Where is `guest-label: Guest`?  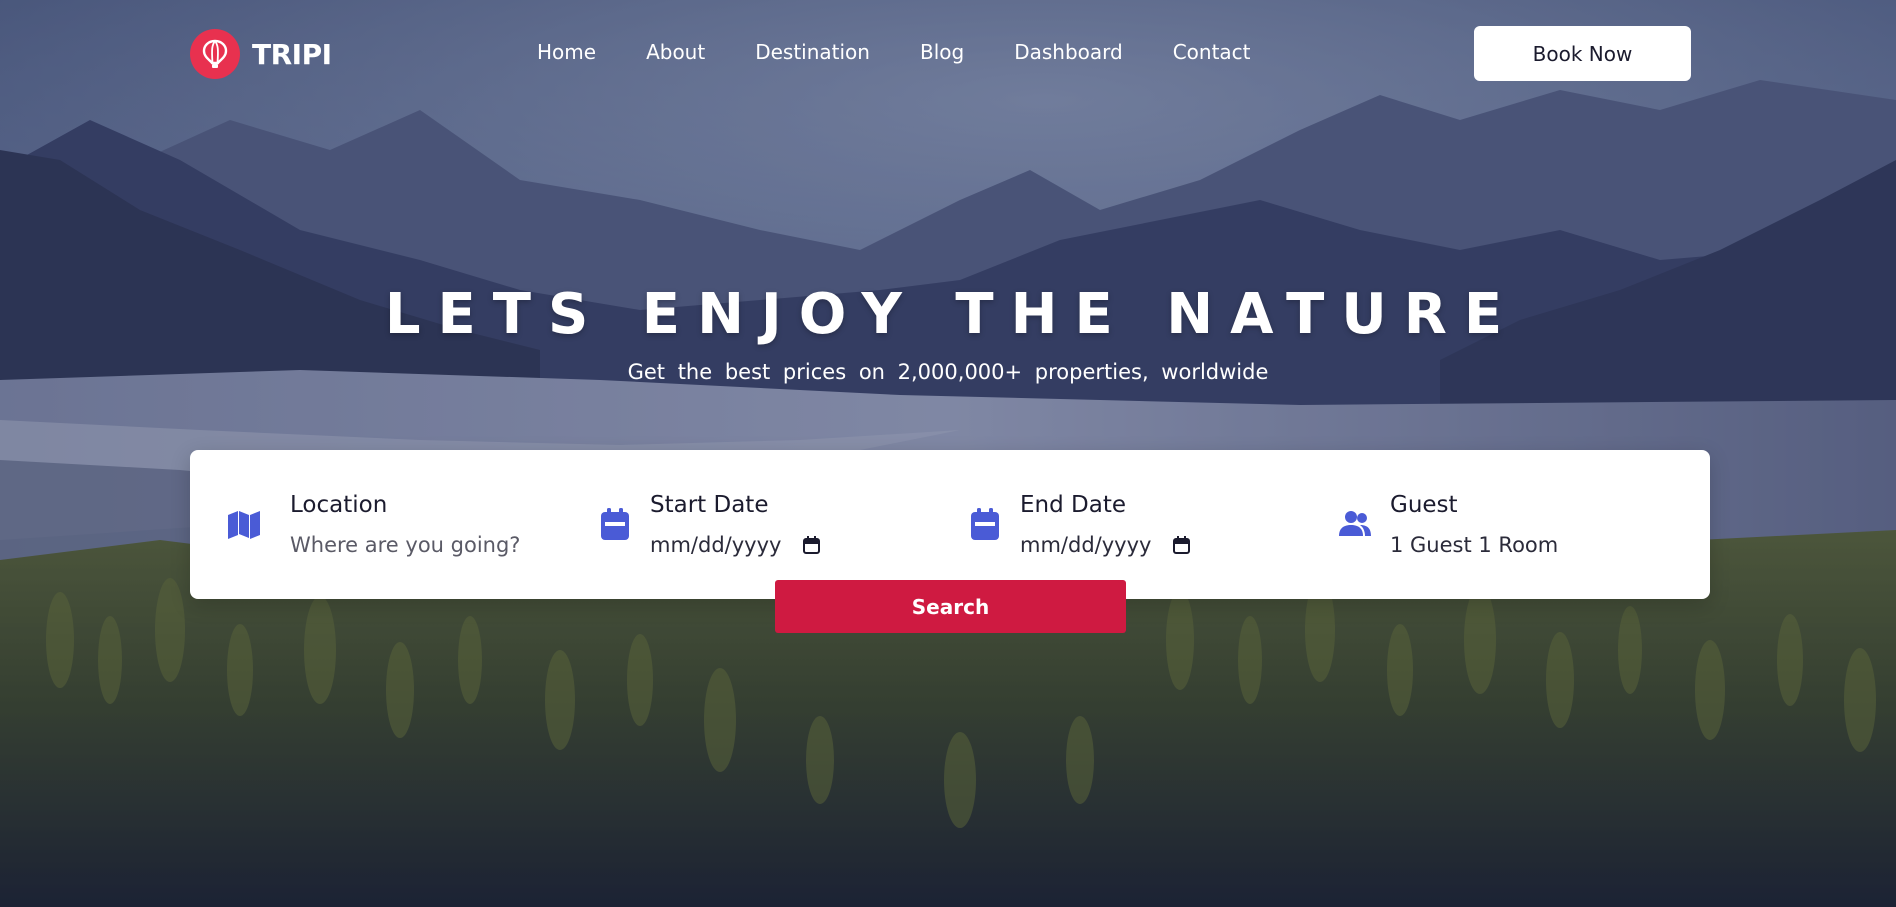 guest-label: Guest is located at coordinates (1424, 505).